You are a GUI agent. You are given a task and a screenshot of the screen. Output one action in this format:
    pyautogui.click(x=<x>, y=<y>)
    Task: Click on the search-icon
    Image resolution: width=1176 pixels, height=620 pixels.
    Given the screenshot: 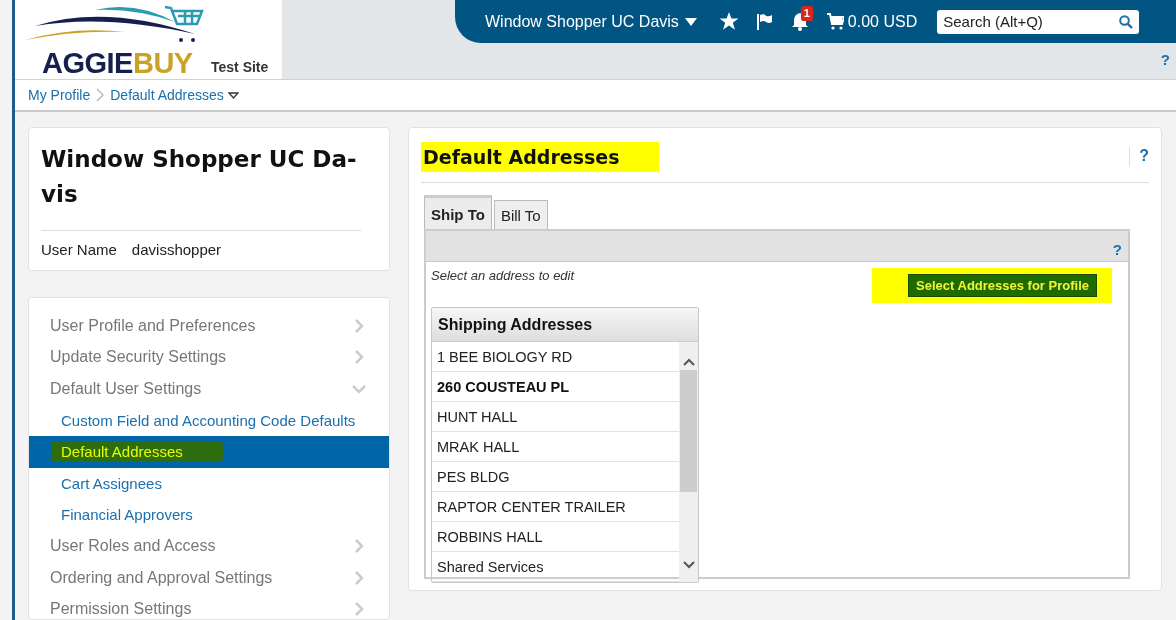 What is the action you would take?
    pyautogui.click(x=1126, y=21)
    